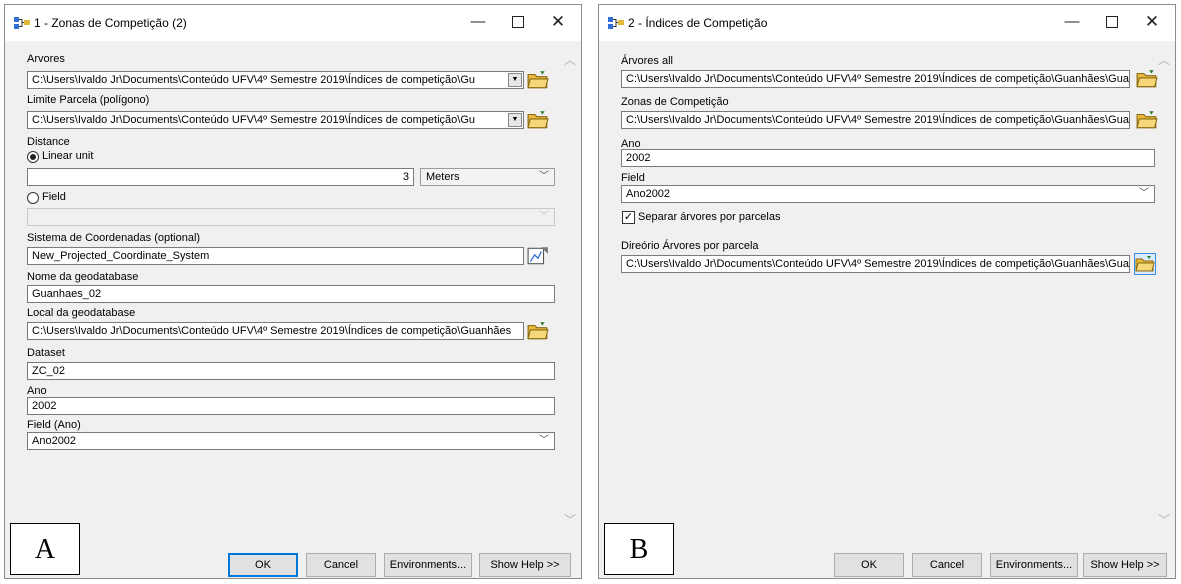 This screenshot has width=1181, height=584. What do you see at coordinates (220, 177) in the screenshot?
I see `linear-distance-input: 3` at bounding box center [220, 177].